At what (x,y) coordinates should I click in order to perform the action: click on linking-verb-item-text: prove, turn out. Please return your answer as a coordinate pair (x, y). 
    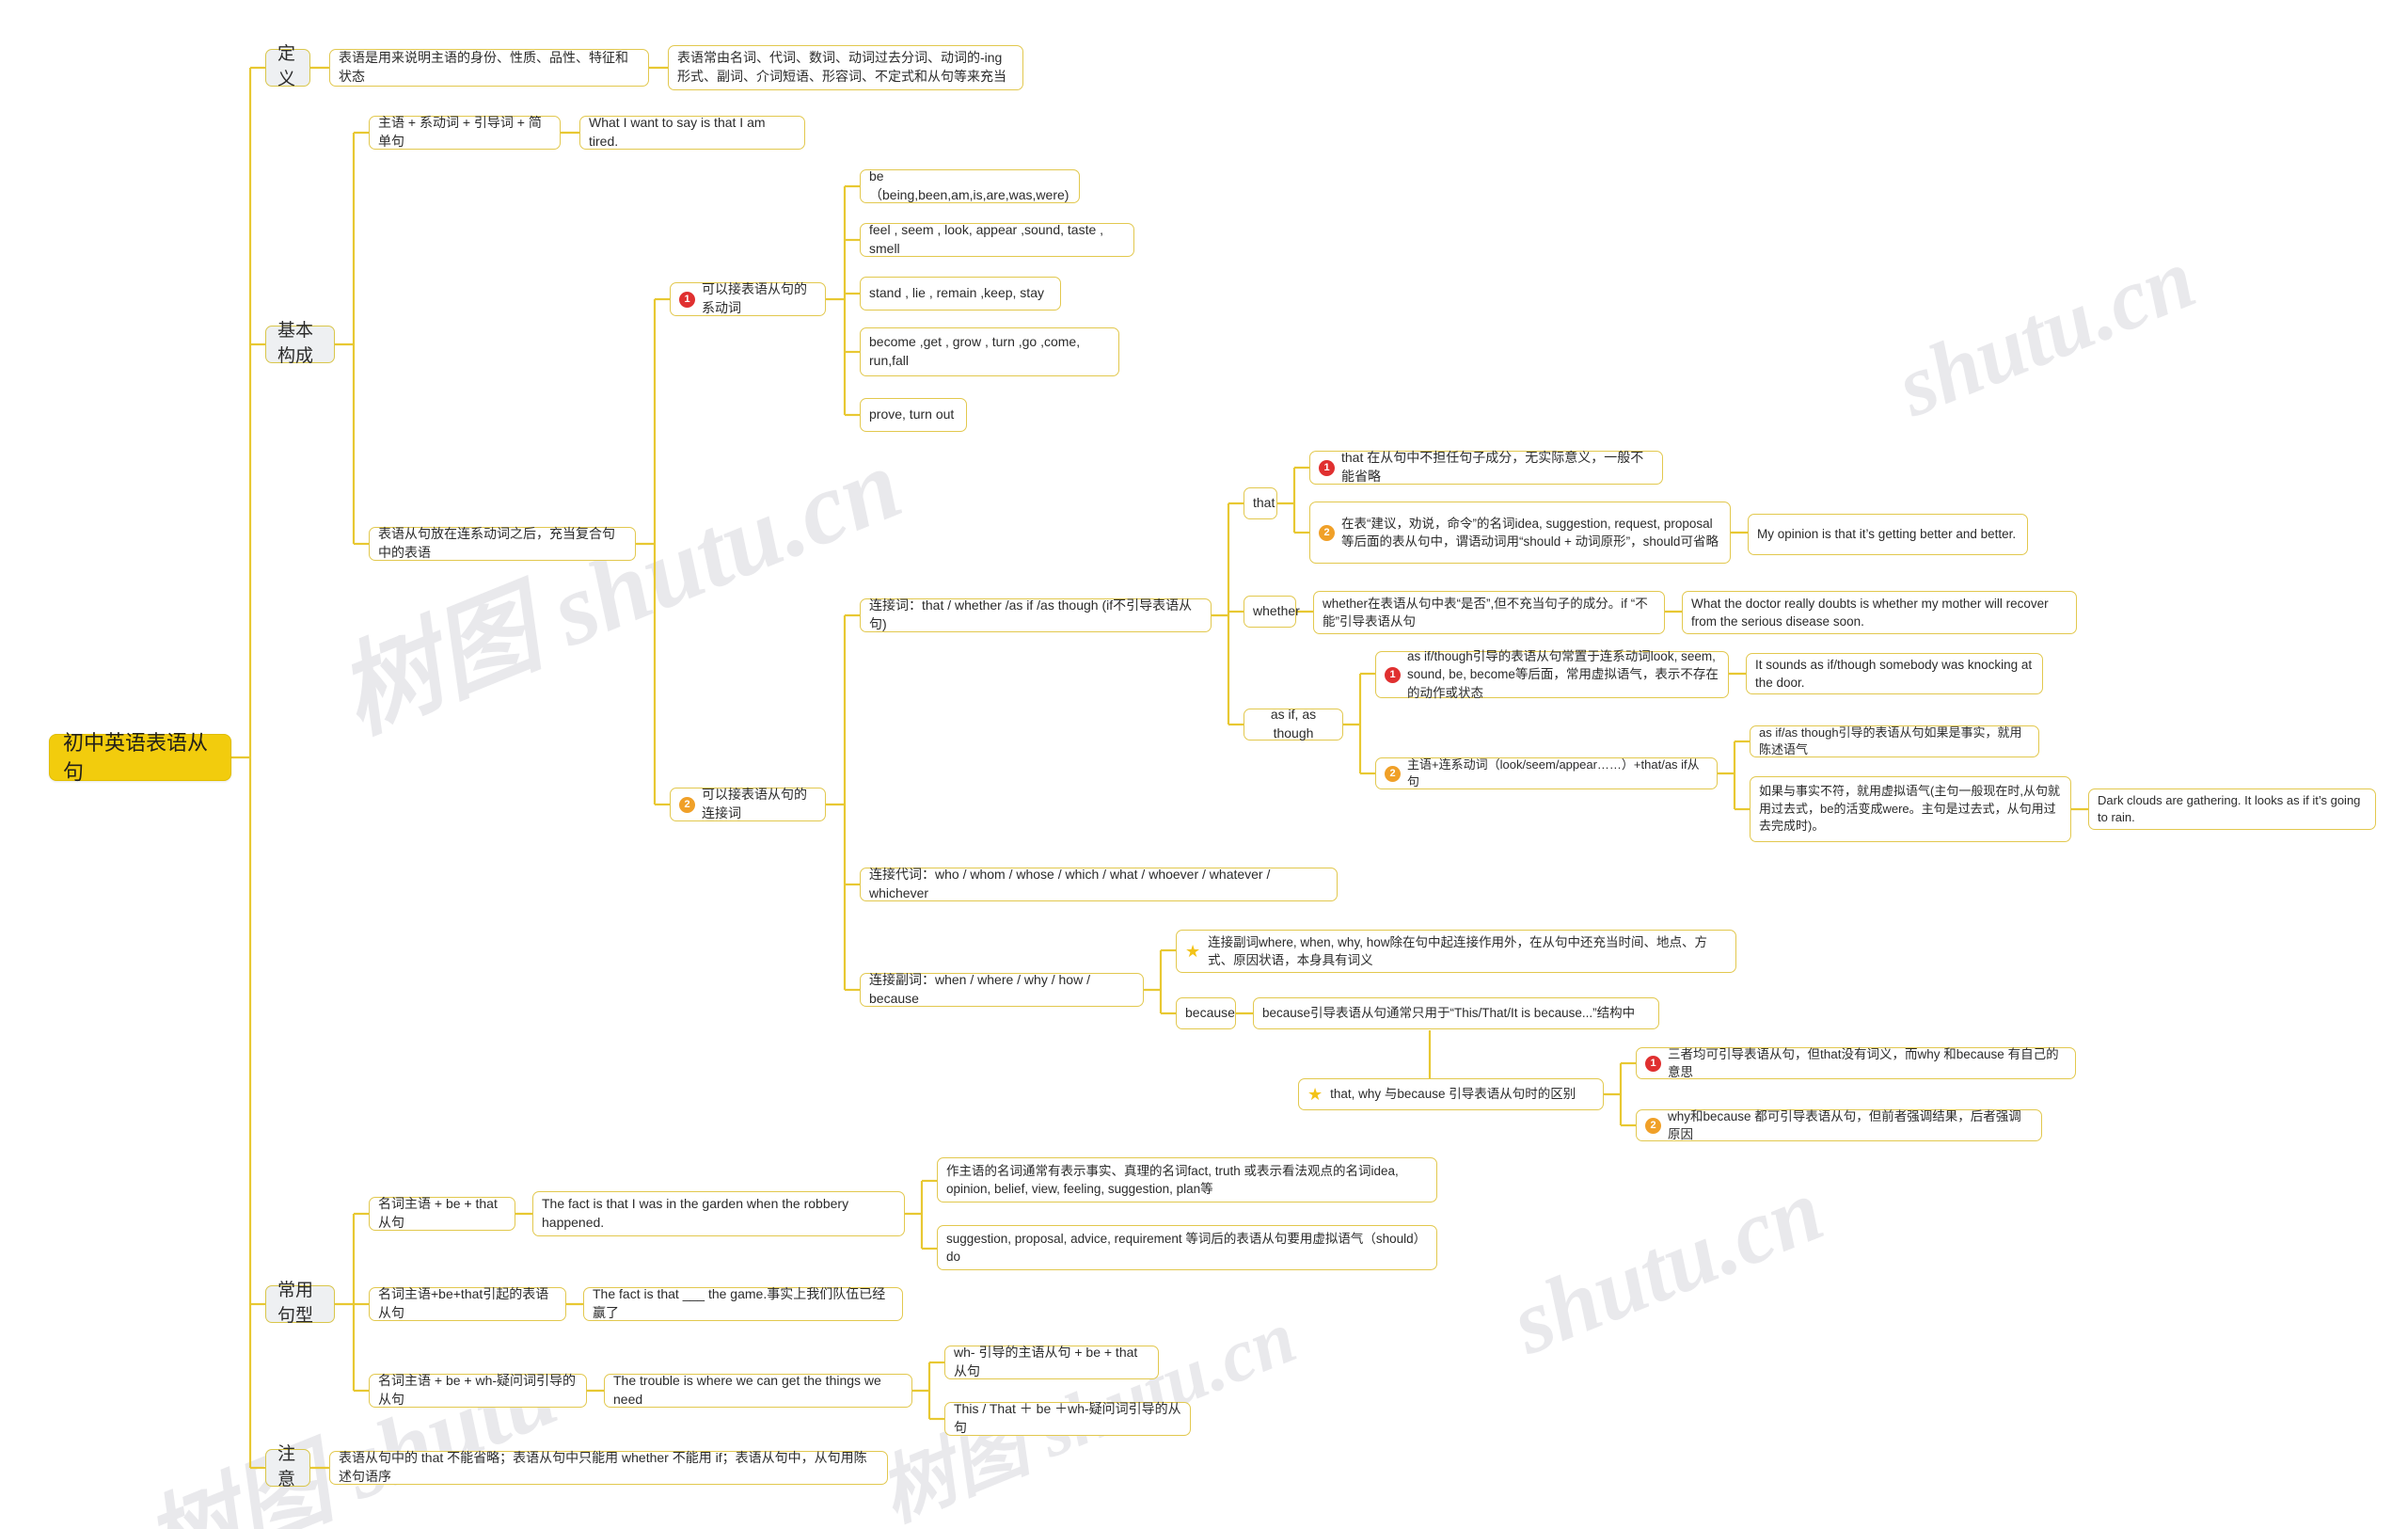
    Looking at the image, I should click on (912, 414).